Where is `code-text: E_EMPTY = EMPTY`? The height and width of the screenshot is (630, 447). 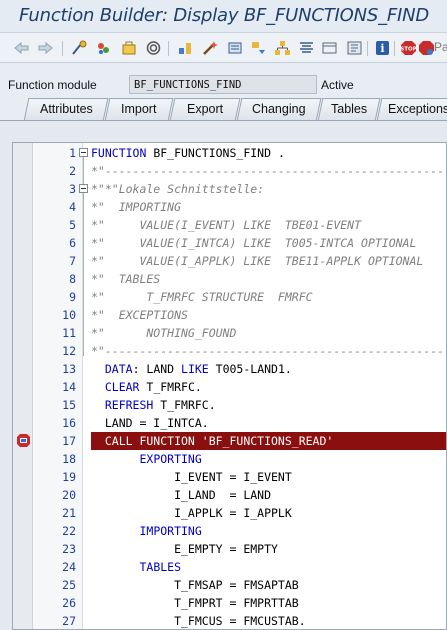 code-text: E_EMPTY = EMPTY is located at coordinates (184, 549).